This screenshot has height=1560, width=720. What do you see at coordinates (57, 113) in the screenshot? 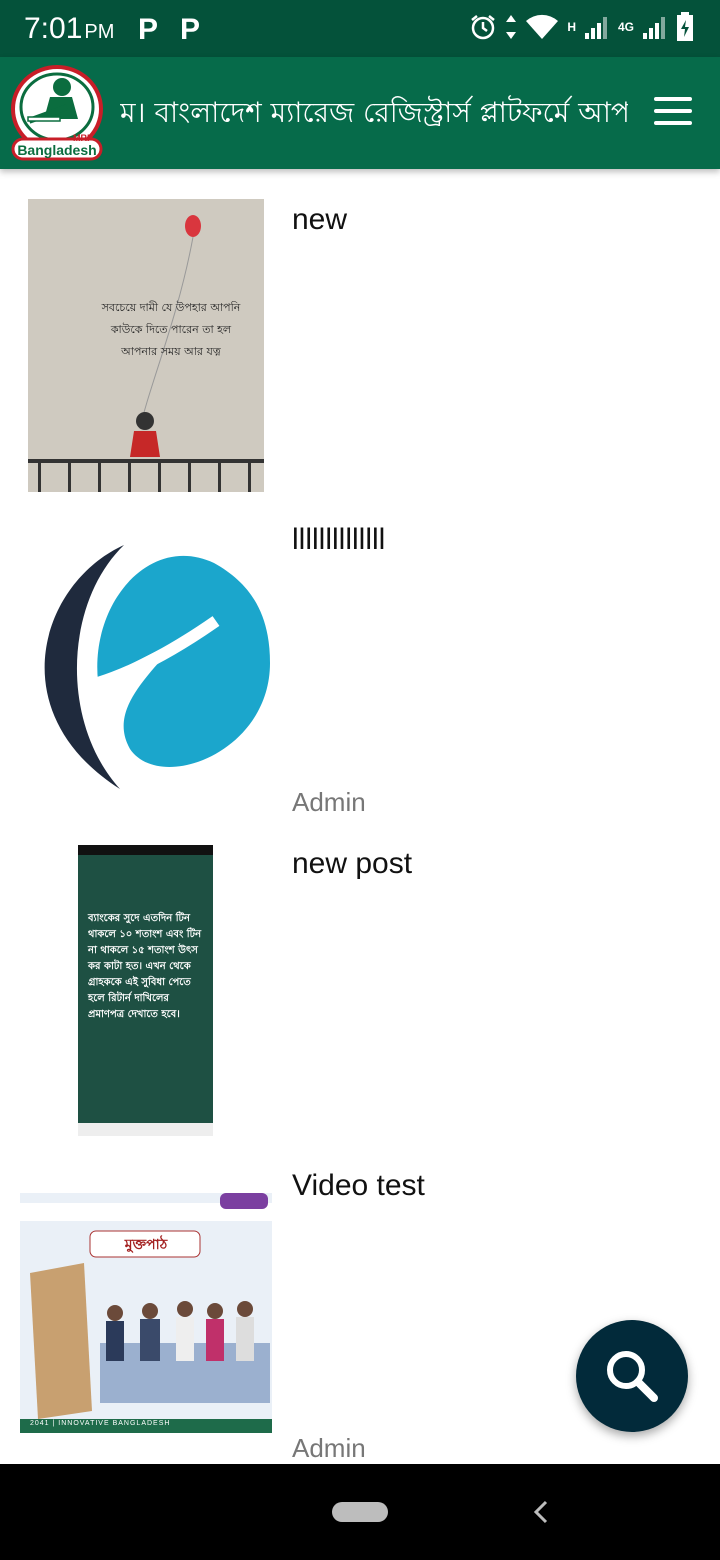
I see `app-logo: MRP Bangladesh` at bounding box center [57, 113].